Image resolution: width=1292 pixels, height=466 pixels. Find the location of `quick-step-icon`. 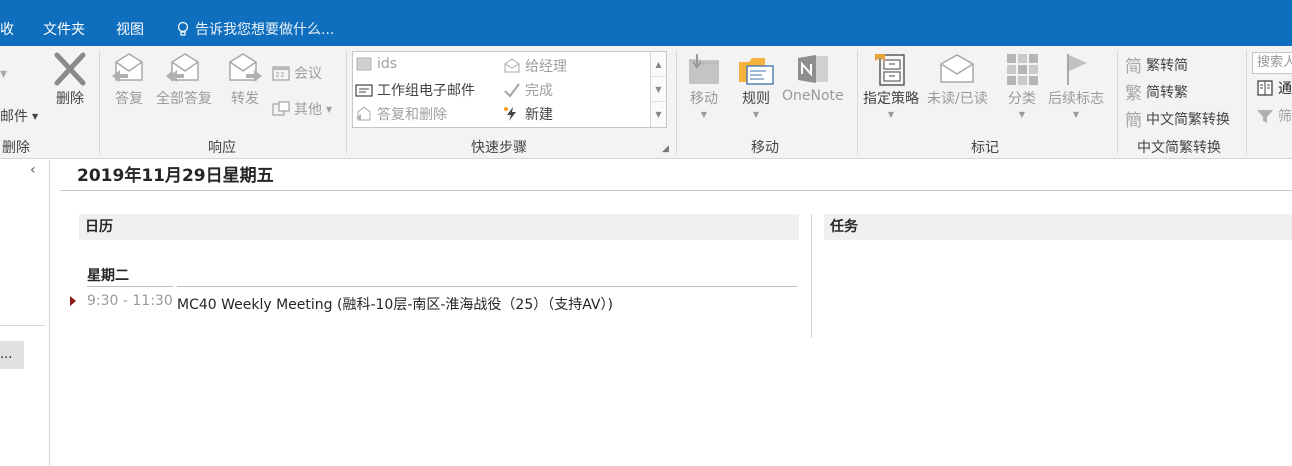

quick-step-icon is located at coordinates (364, 64).